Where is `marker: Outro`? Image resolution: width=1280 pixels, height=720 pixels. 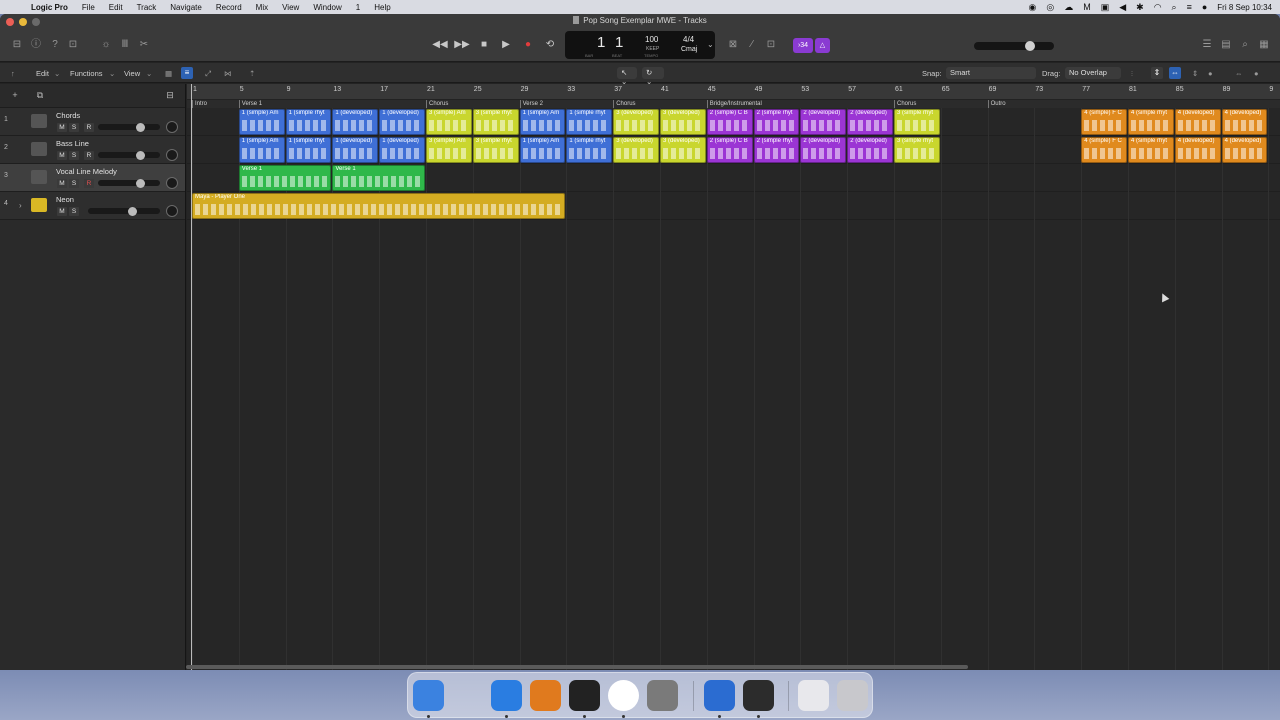
marker: Outro is located at coordinates (996, 104).